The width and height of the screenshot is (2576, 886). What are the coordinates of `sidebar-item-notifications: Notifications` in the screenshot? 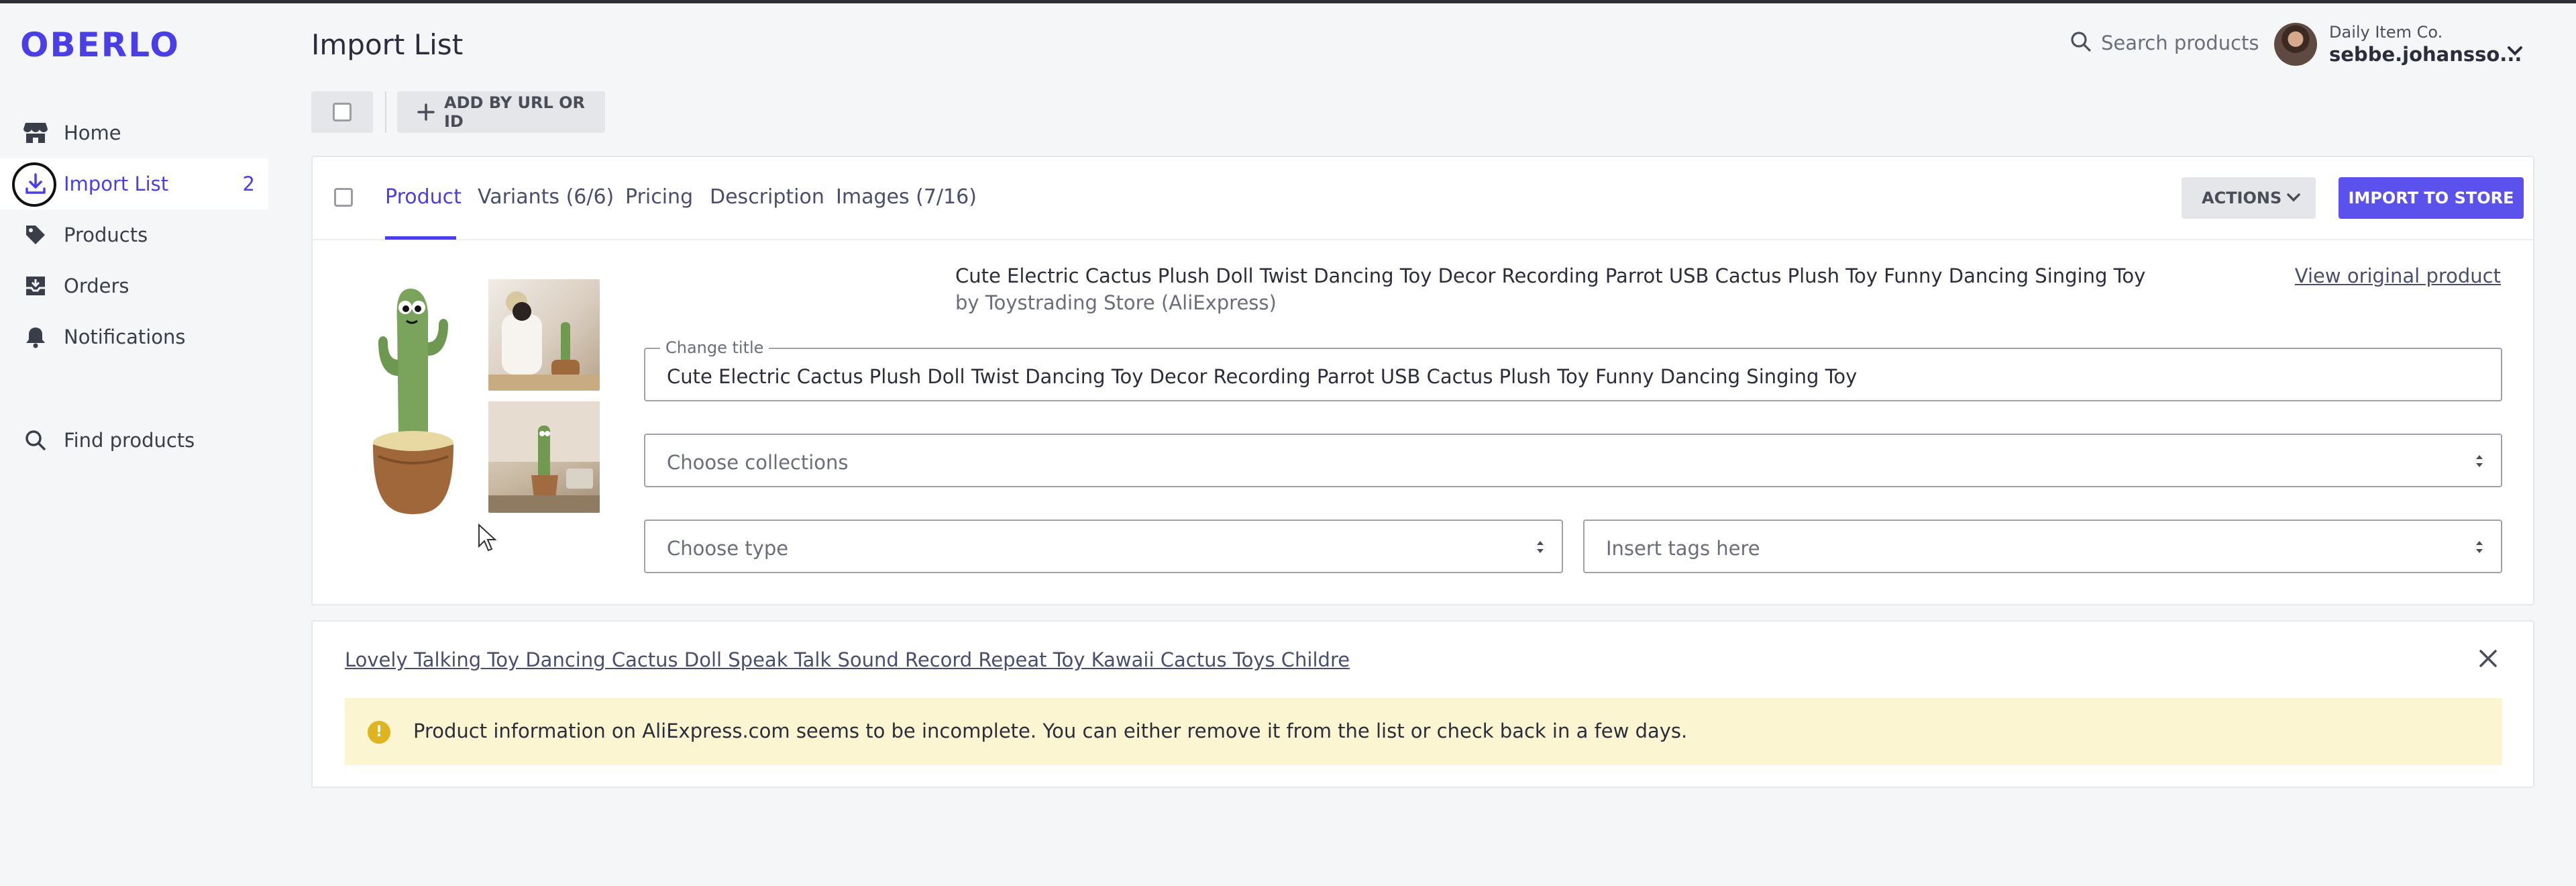 It's located at (134, 337).